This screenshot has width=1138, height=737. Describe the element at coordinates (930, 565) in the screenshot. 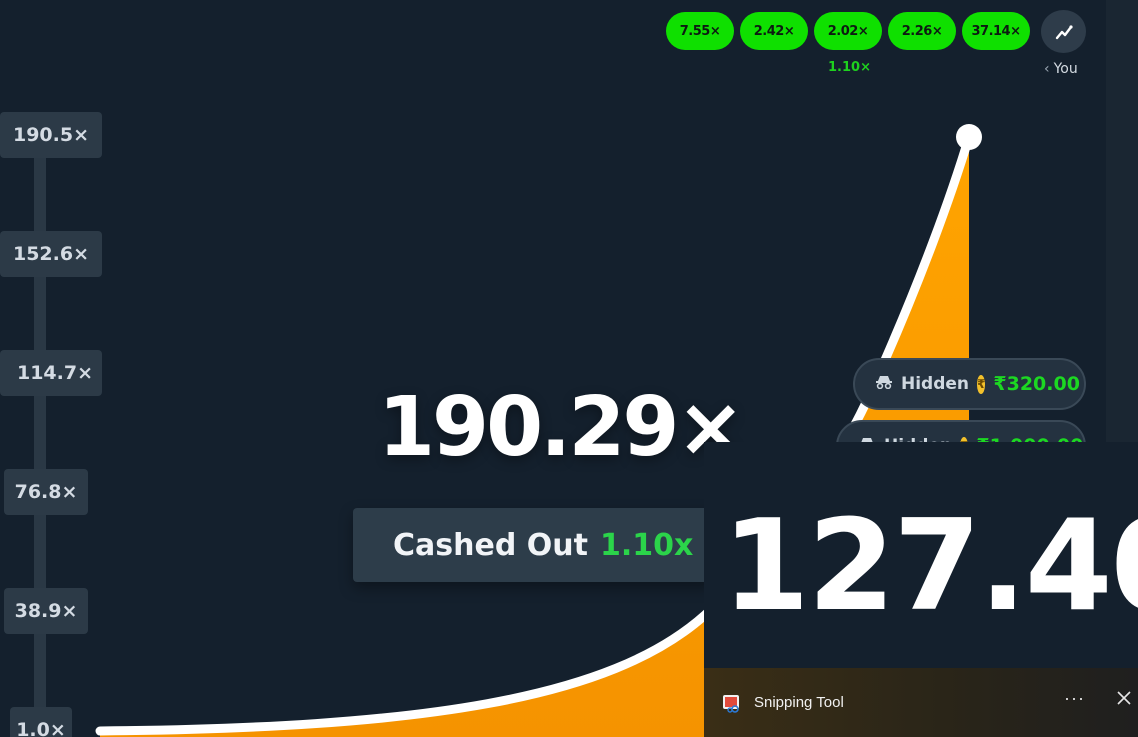

I see `snip-preview-value: 127.40` at that location.